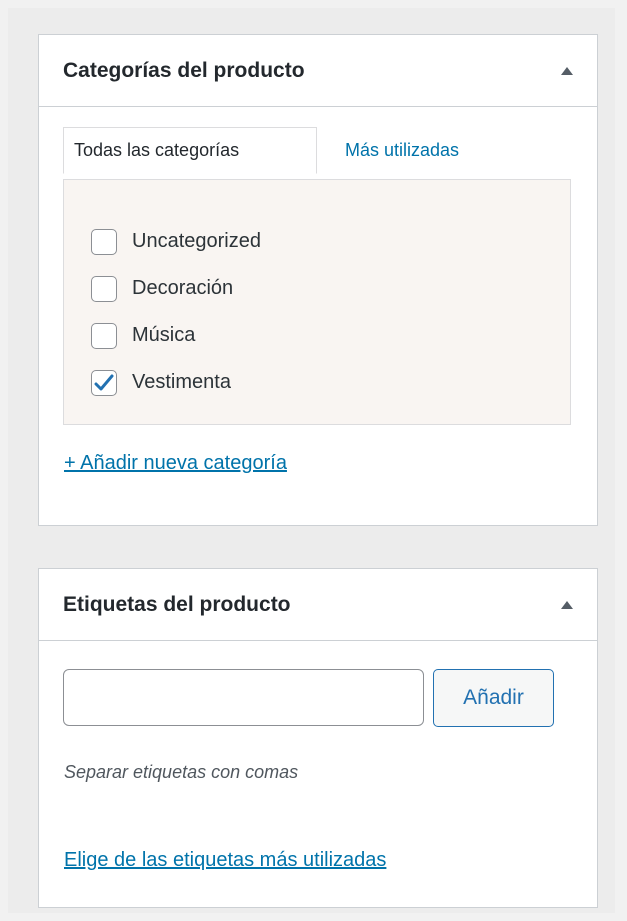  What do you see at coordinates (318, 605) in the screenshot?
I see `tags-box-header: Etiquetas del producto` at bounding box center [318, 605].